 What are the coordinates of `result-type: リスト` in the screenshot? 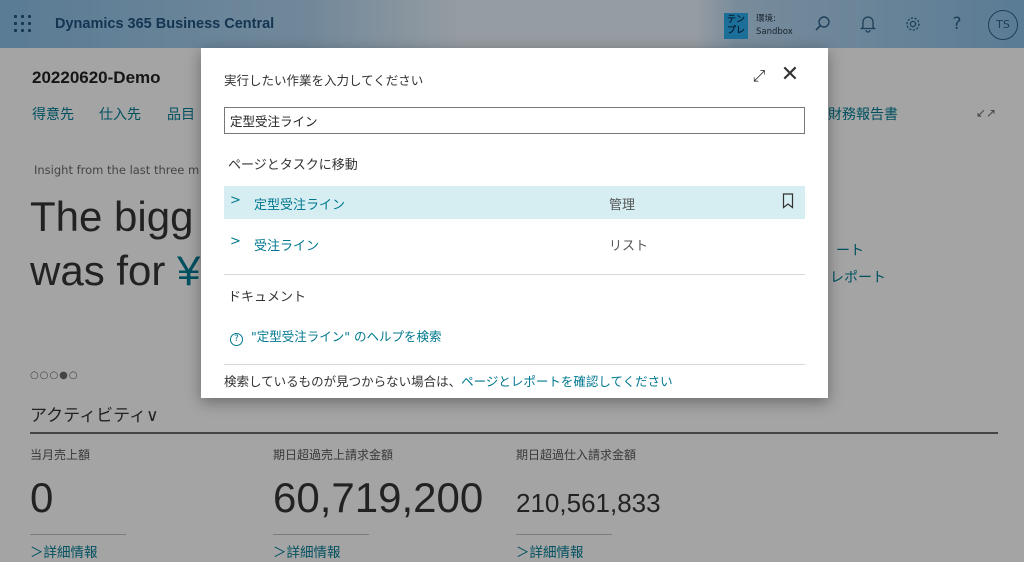 It's located at (629, 246).